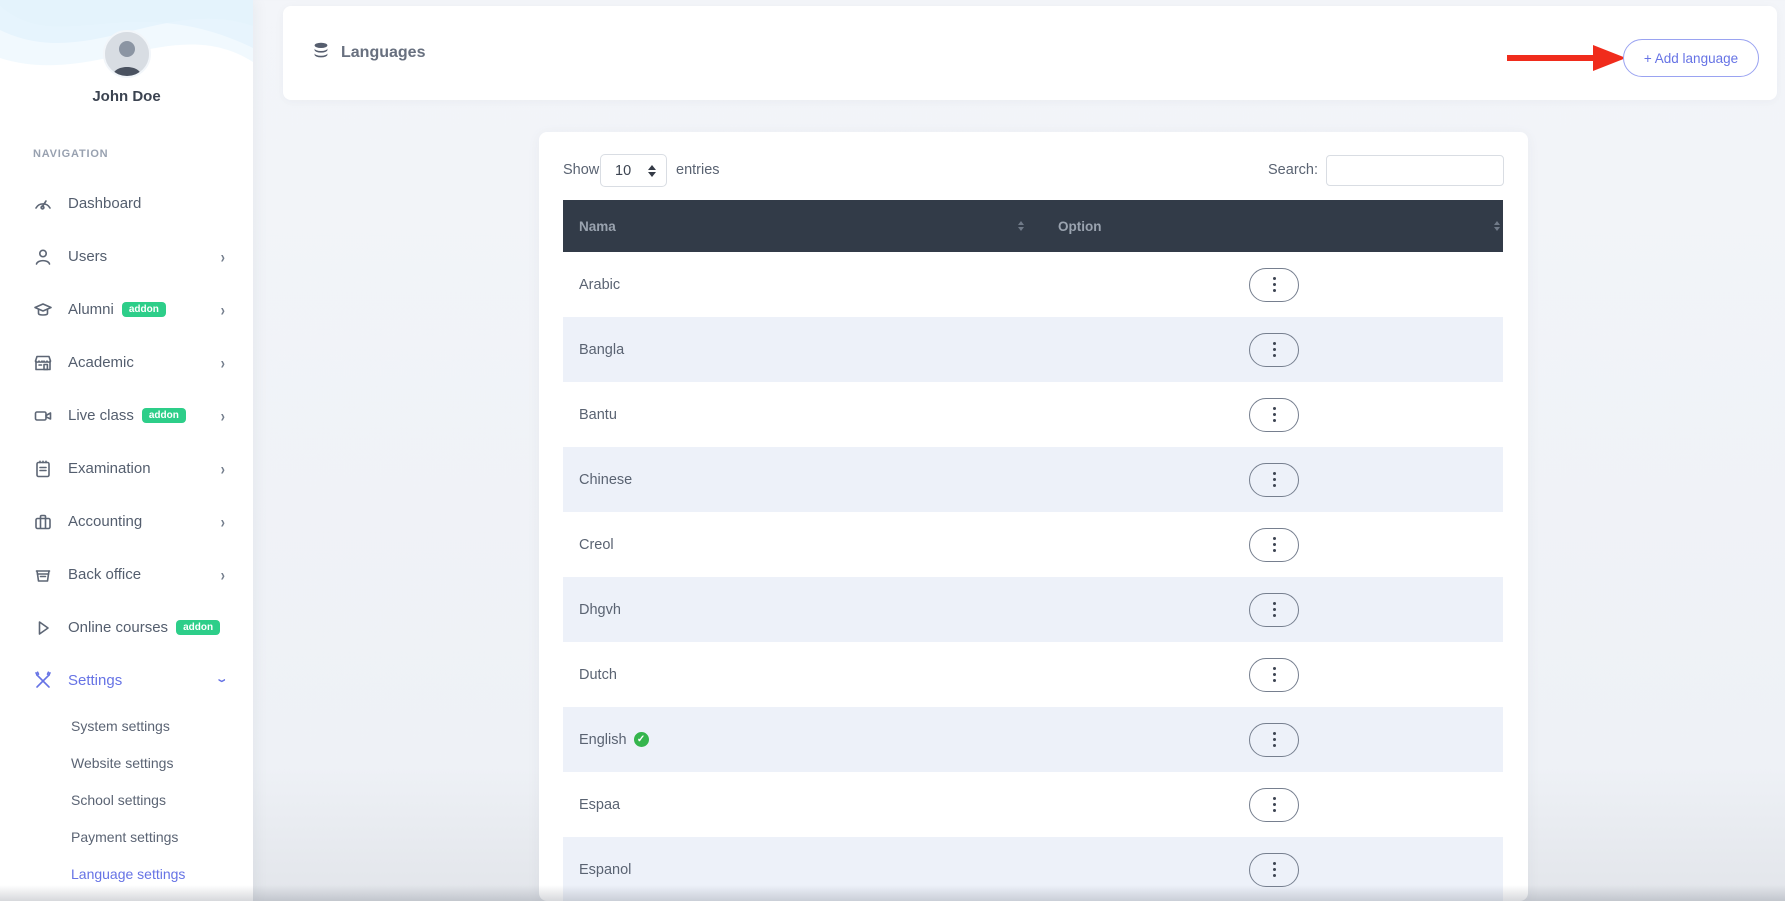 The image size is (1785, 901). I want to click on language-name: Dhgvh, so click(600, 609).